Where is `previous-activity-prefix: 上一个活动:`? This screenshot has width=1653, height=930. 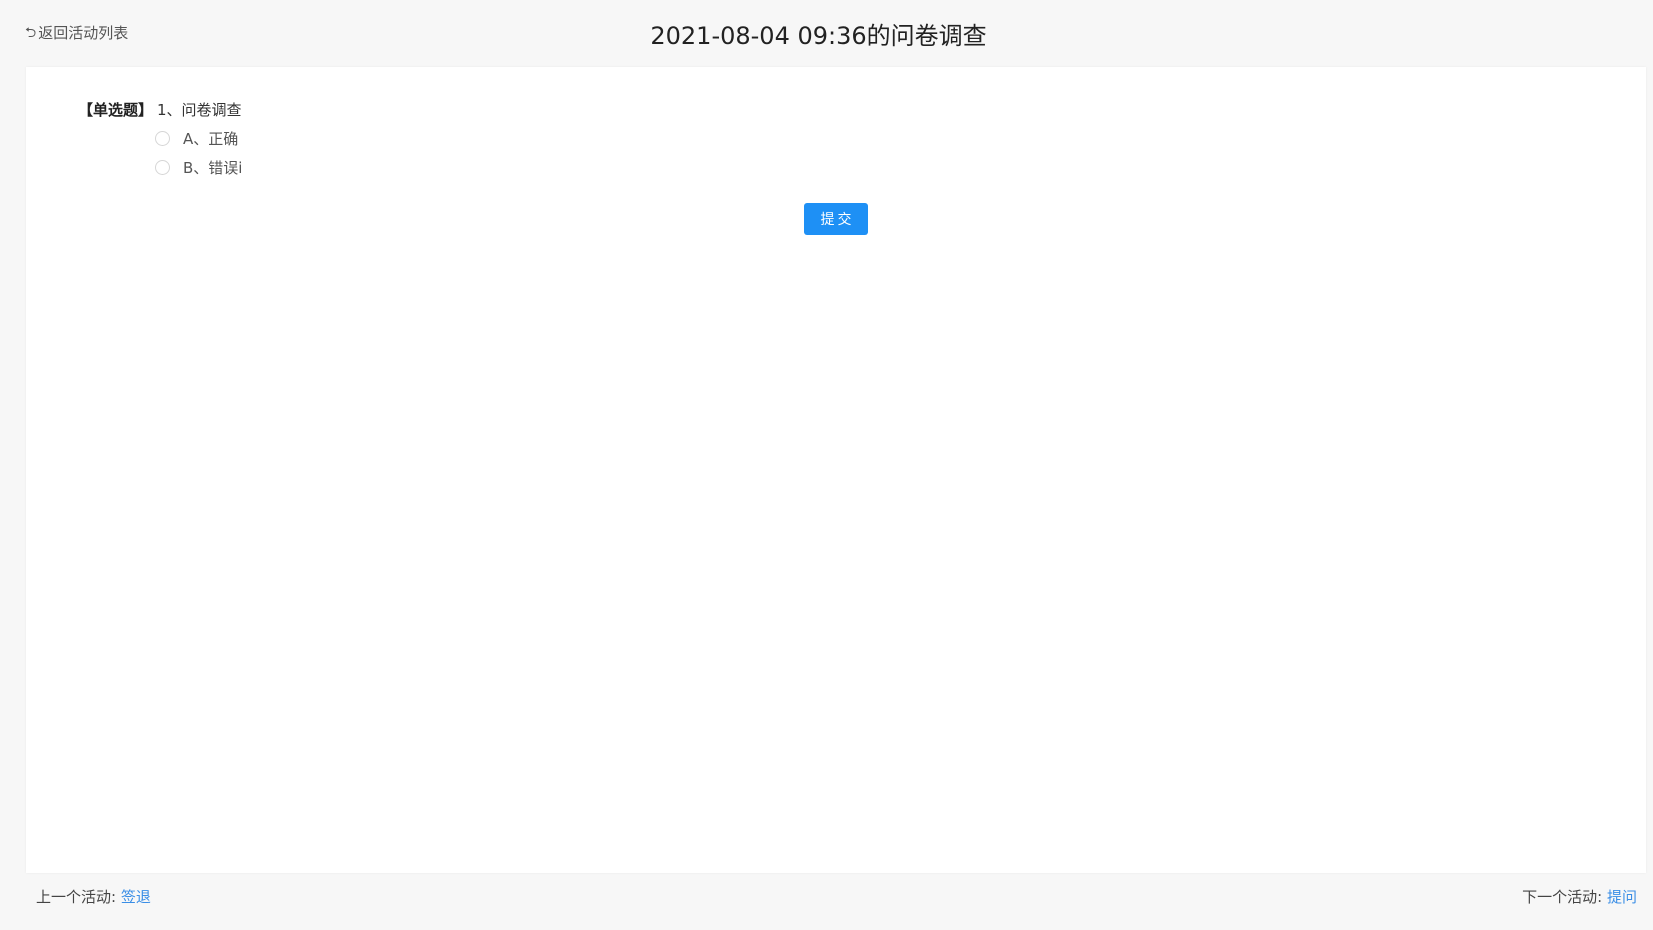 previous-activity-prefix: 上一个活动: is located at coordinates (78, 897).